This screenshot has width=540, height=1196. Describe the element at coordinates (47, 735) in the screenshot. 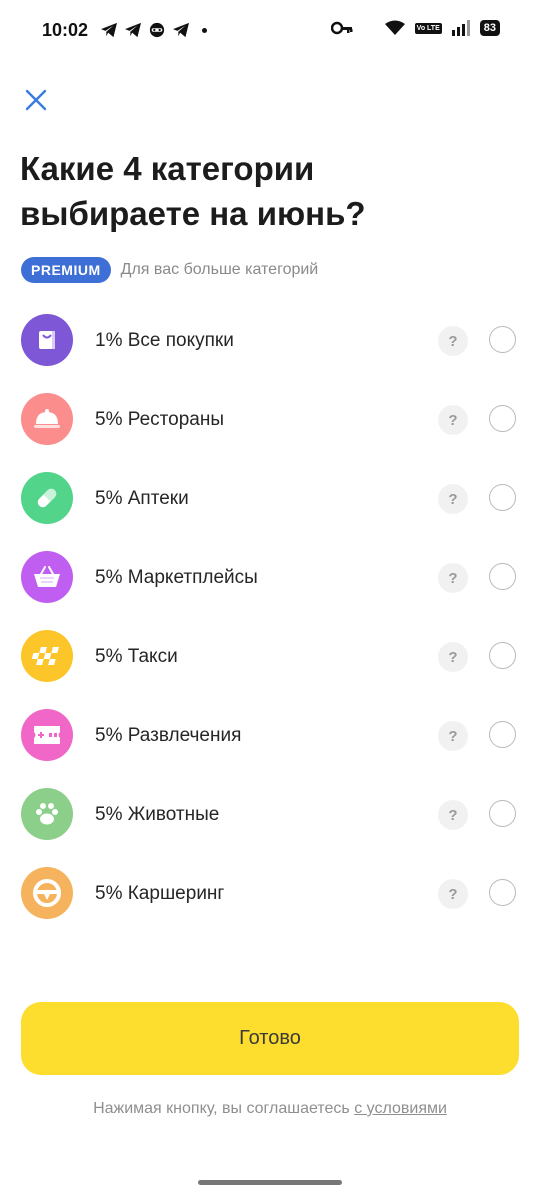

I see `ticket-icon` at that location.